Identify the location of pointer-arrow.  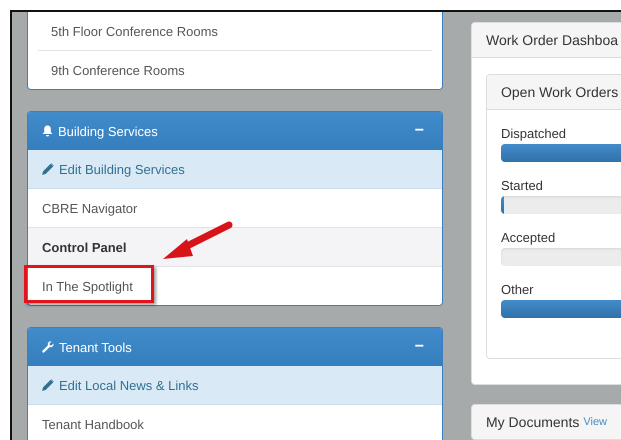
(197, 240).